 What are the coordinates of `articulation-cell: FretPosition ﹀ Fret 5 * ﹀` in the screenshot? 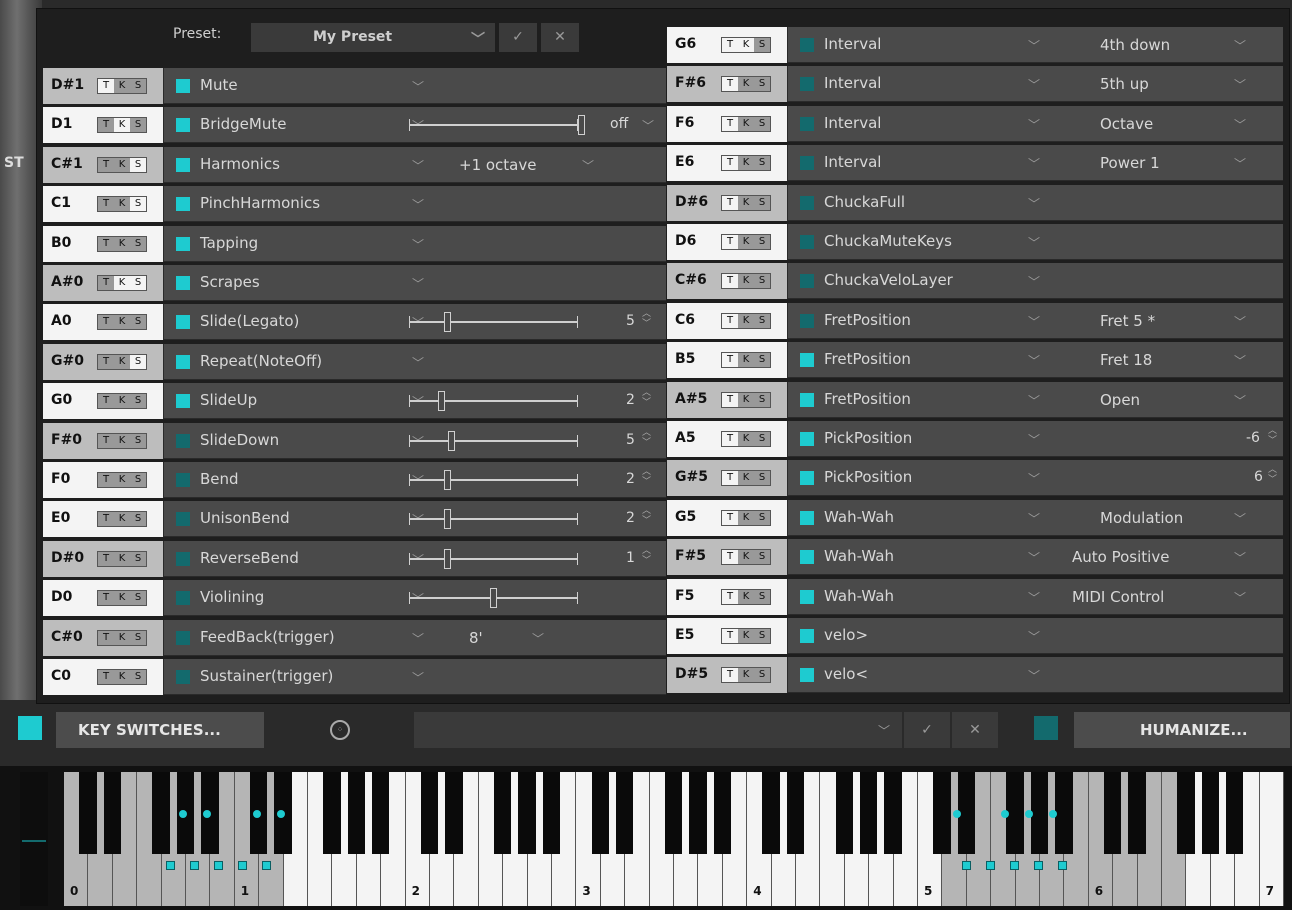 It's located at (1035, 320).